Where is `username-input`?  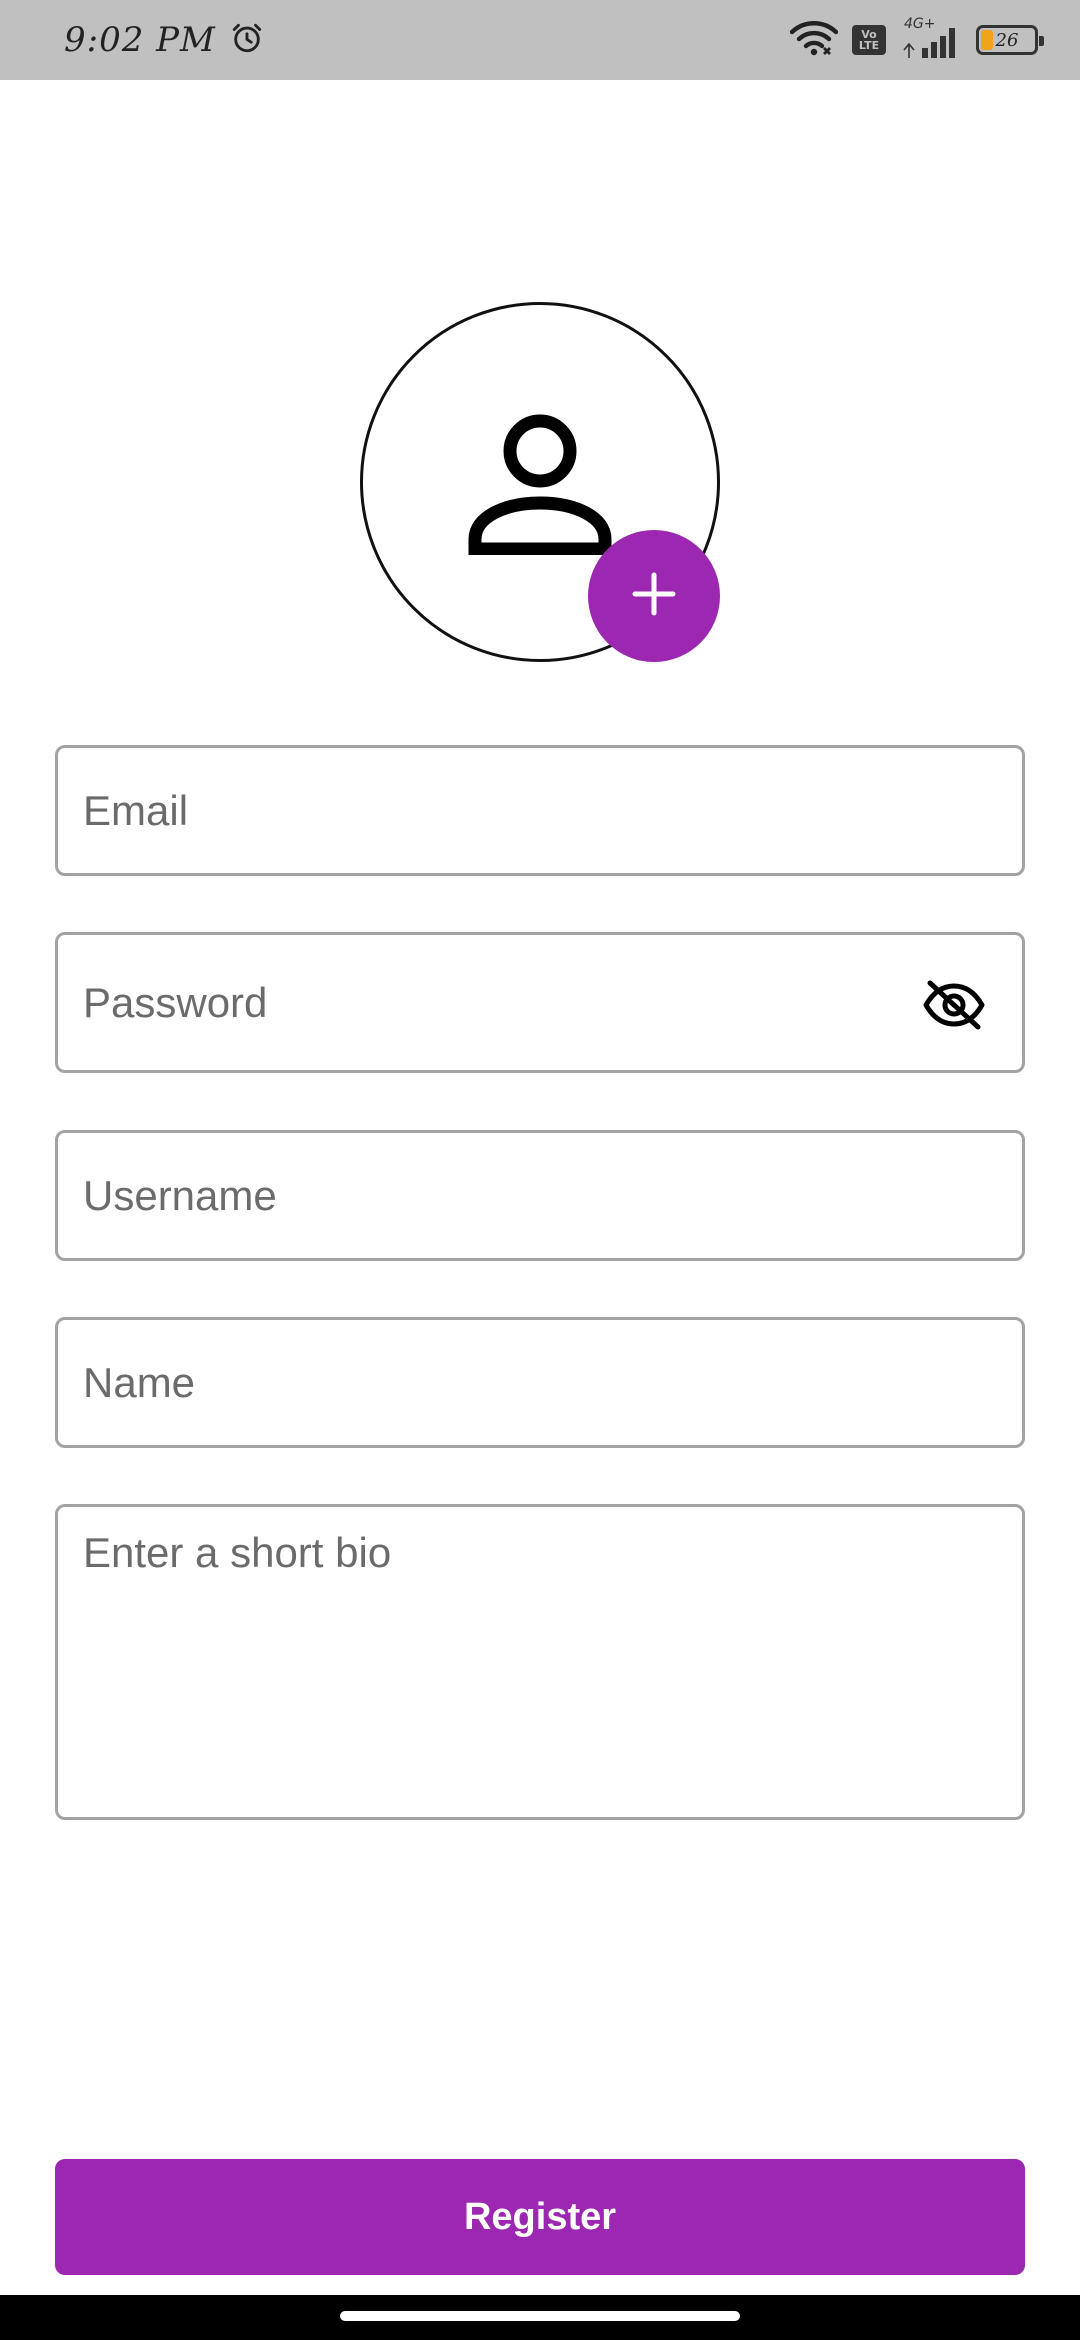
username-input is located at coordinates (540, 1195).